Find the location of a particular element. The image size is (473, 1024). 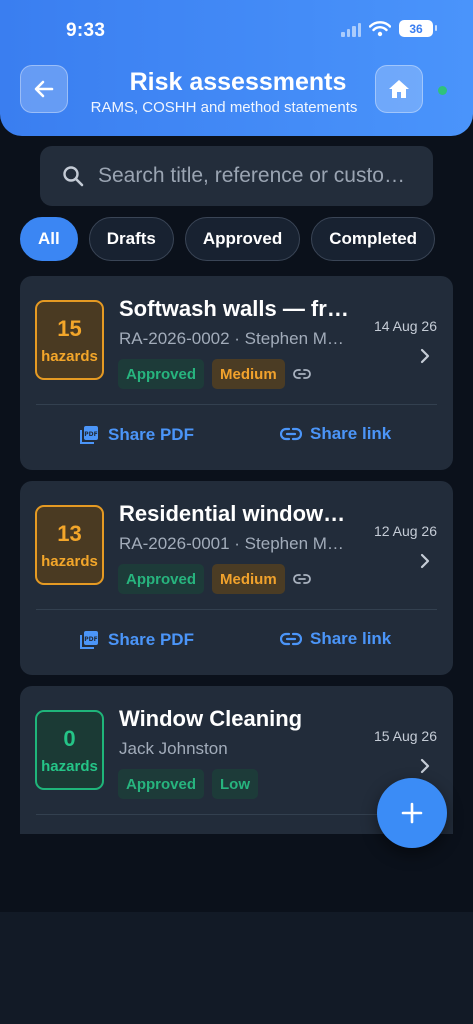

page-subtitle: RAMS, COSHH and method statements is located at coordinates (224, 107).